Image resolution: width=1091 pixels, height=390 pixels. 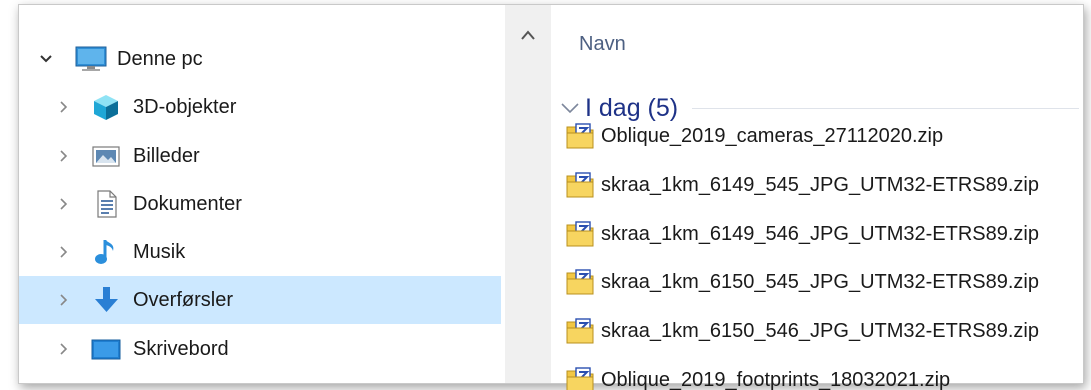 What do you see at coordinates (260, 349) in the screenshot?
I see `nav-item-desktop: Skrivebord` at bounding box center [260, 349].